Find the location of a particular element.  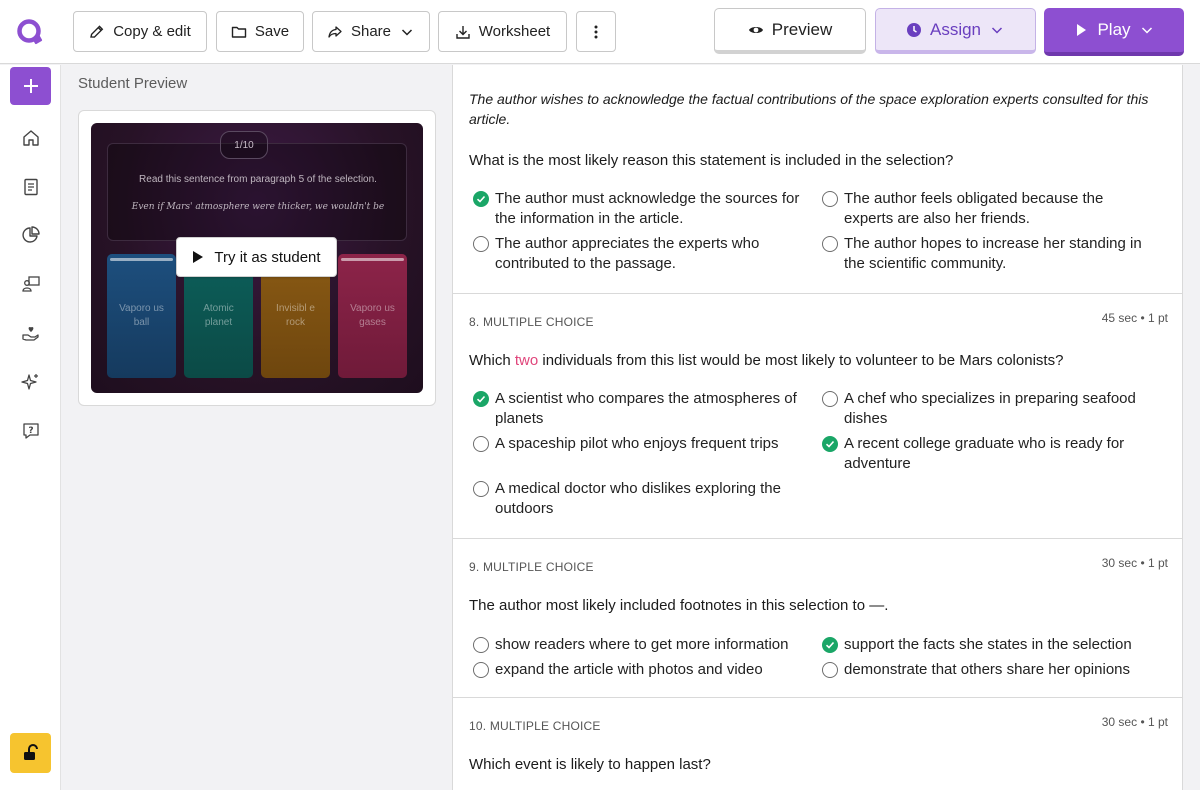

sidebar-item-home is located at coordinates (31, 138).